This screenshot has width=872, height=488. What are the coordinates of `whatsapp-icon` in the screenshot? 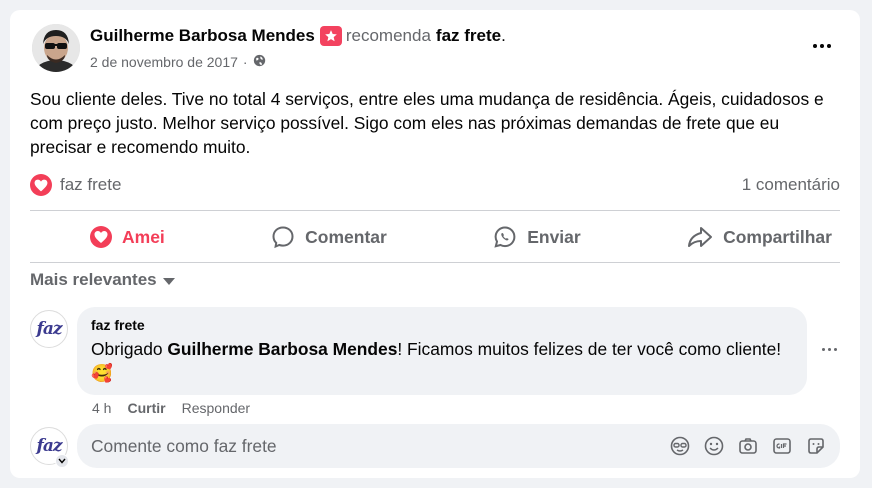 It's located at (505, 237).